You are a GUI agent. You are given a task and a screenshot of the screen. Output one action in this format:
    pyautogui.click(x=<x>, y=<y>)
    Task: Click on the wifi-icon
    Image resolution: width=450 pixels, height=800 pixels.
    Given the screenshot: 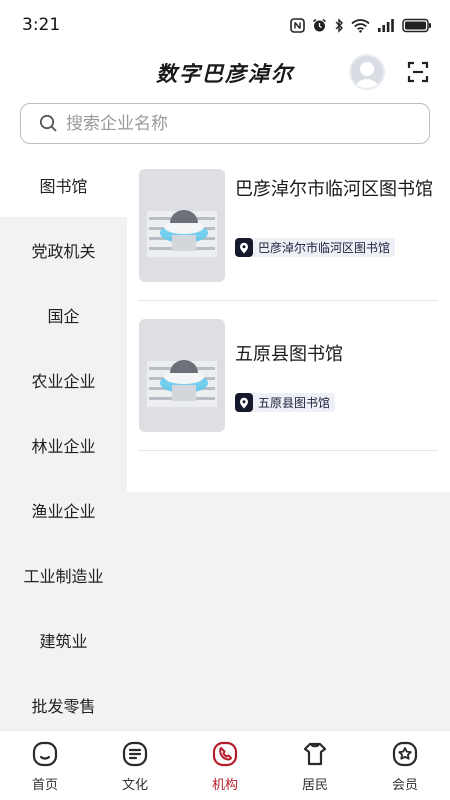 What is the action you would take?
    pyautogui.click(x=360, y=25)
    